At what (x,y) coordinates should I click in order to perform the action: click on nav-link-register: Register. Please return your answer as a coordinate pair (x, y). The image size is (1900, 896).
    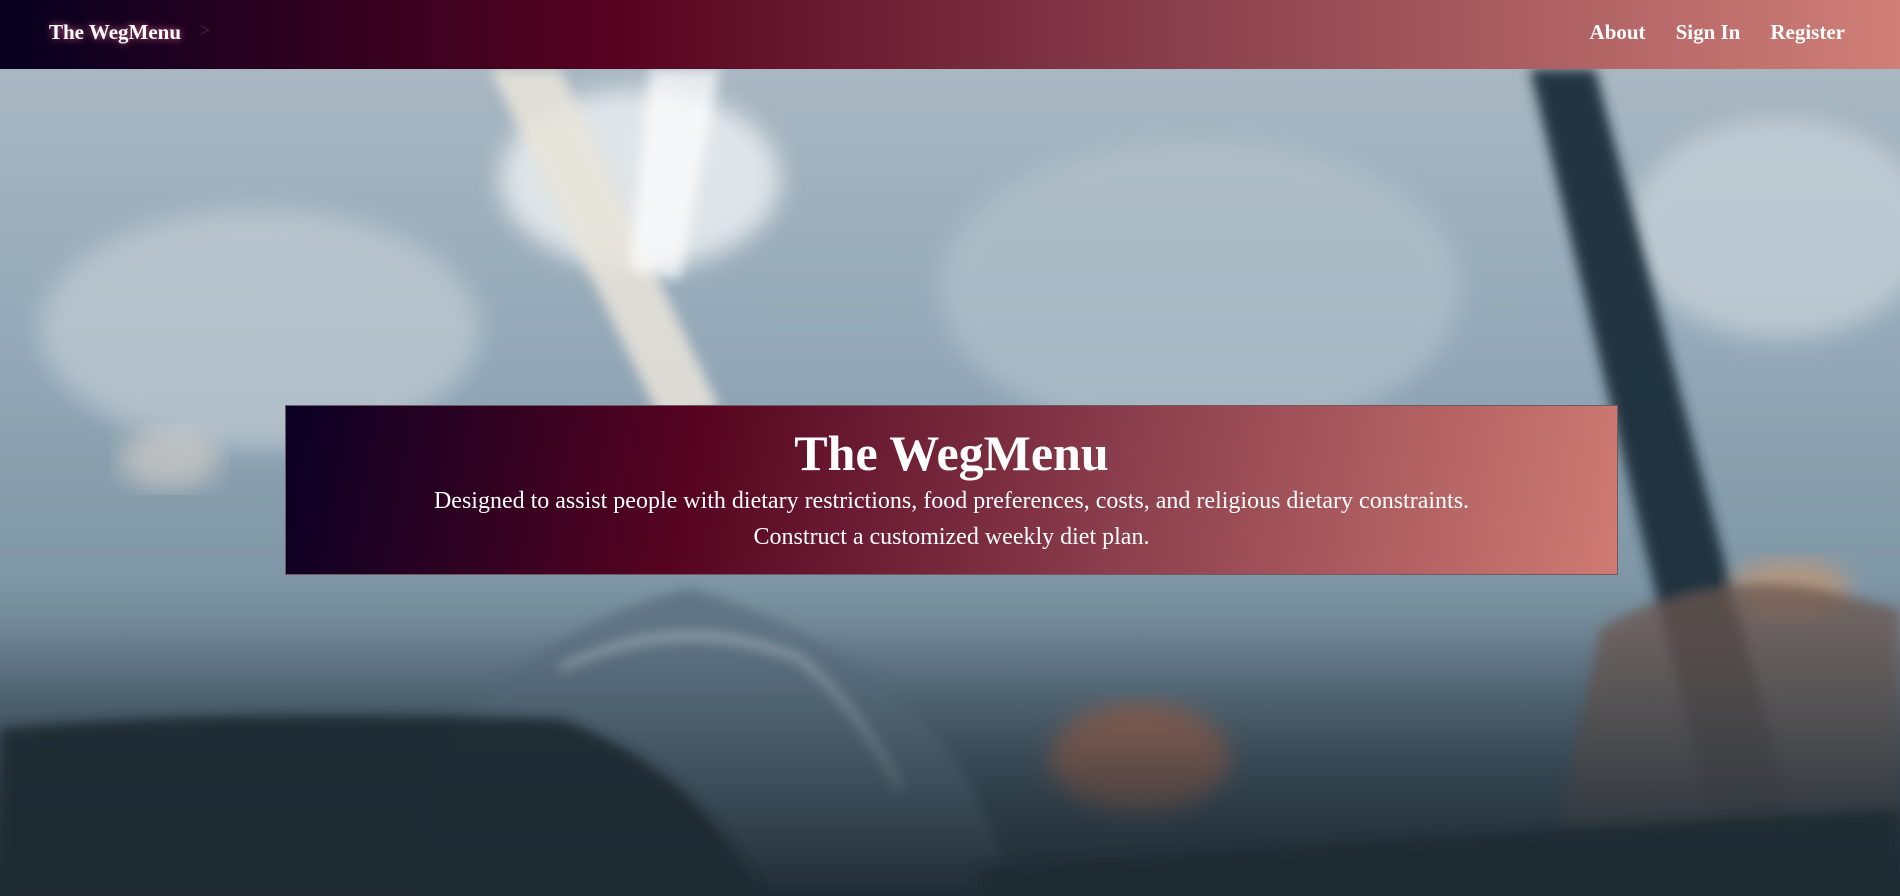
    Looking at the image, I should click on (1807, 32).